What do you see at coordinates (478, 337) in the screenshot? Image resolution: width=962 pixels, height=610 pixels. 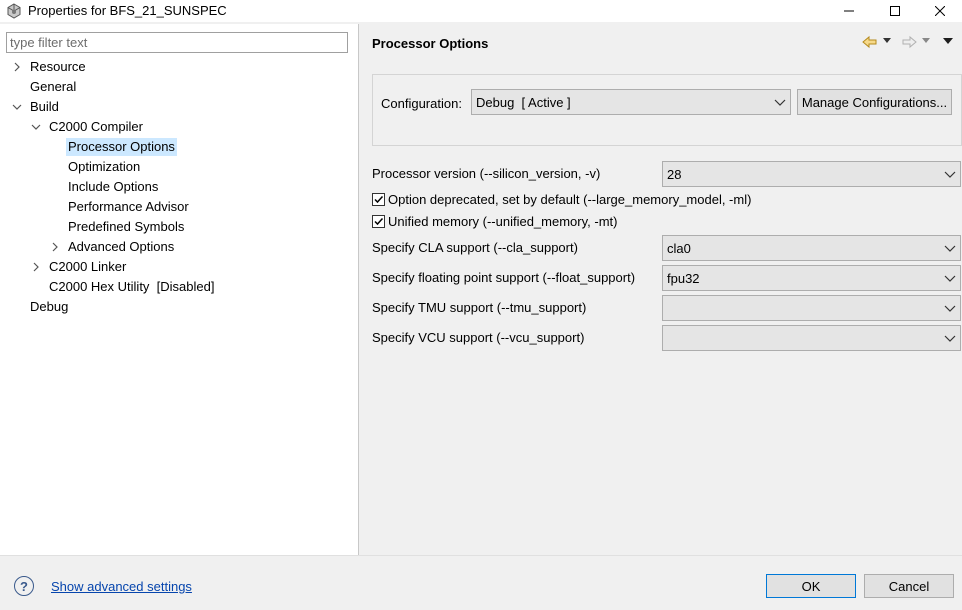 I see `vcu-support-label: Specify VCU support (--vcu_support)` at bounding box center [478, 337].